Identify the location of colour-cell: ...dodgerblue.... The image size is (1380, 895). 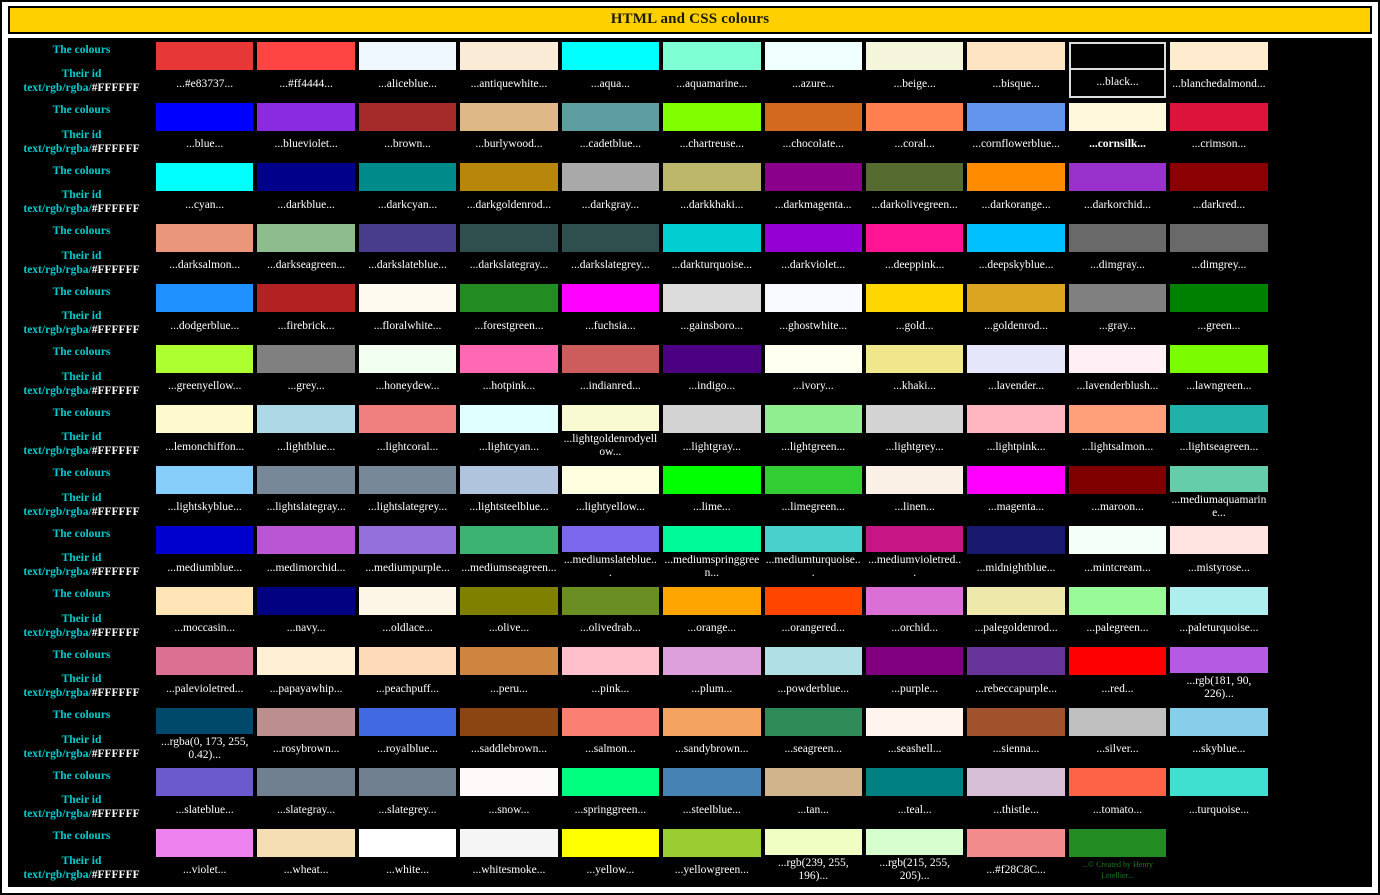
(205, 311).